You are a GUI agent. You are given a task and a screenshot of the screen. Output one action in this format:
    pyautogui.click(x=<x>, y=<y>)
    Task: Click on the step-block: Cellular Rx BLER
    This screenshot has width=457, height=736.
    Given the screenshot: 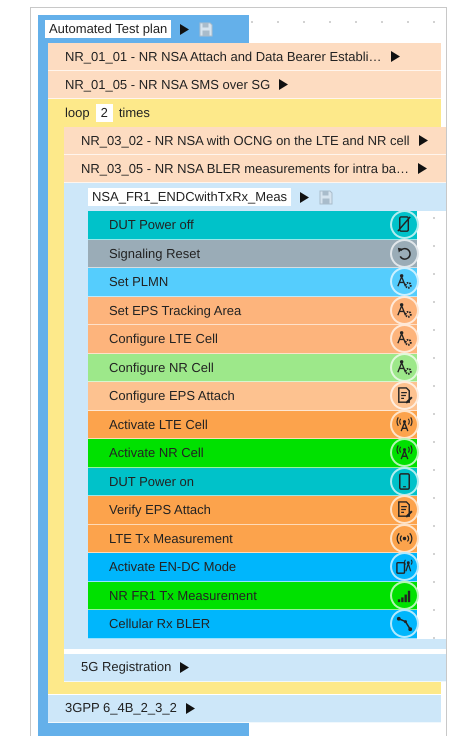 What is the action you would take?
    pyautogui.click(x=252, y=624)
    